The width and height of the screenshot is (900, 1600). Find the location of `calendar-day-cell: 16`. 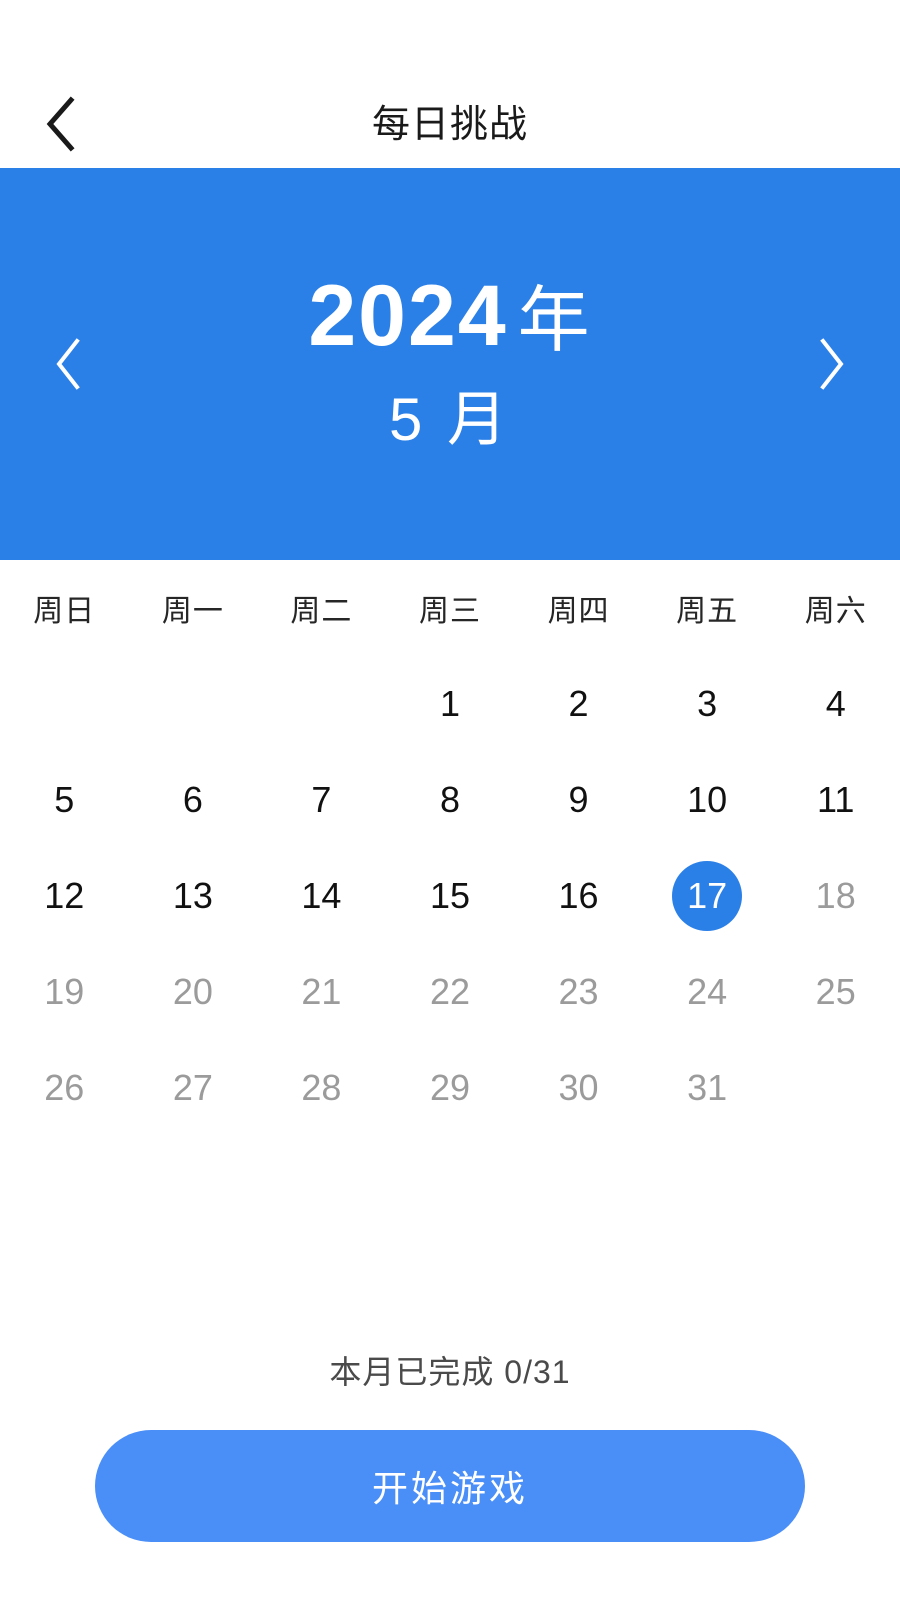

calendar-day-cell: 16 is located at coordinates (578, 896).